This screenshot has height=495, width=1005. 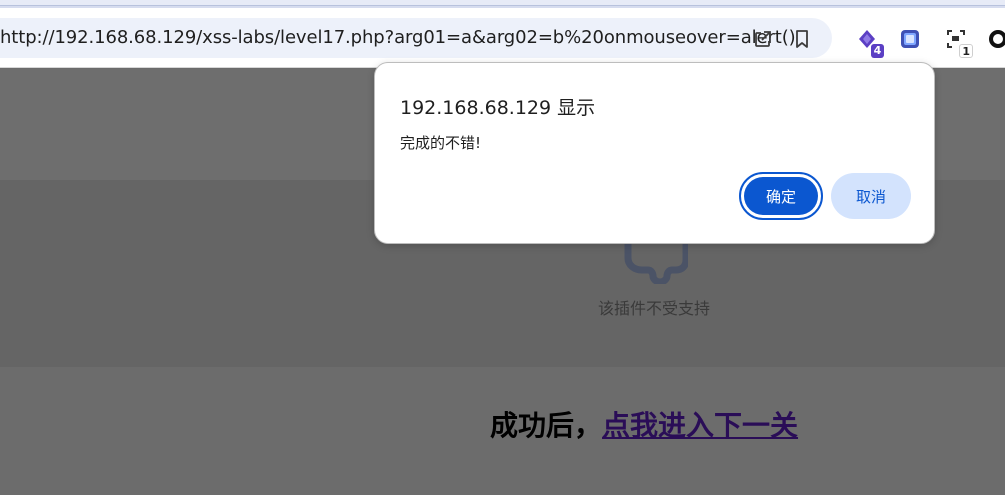 What do you see at coordinates (966, 51) in the screenshot?
I see `extension-badge-3: 1` at bounding box center [966, 51].